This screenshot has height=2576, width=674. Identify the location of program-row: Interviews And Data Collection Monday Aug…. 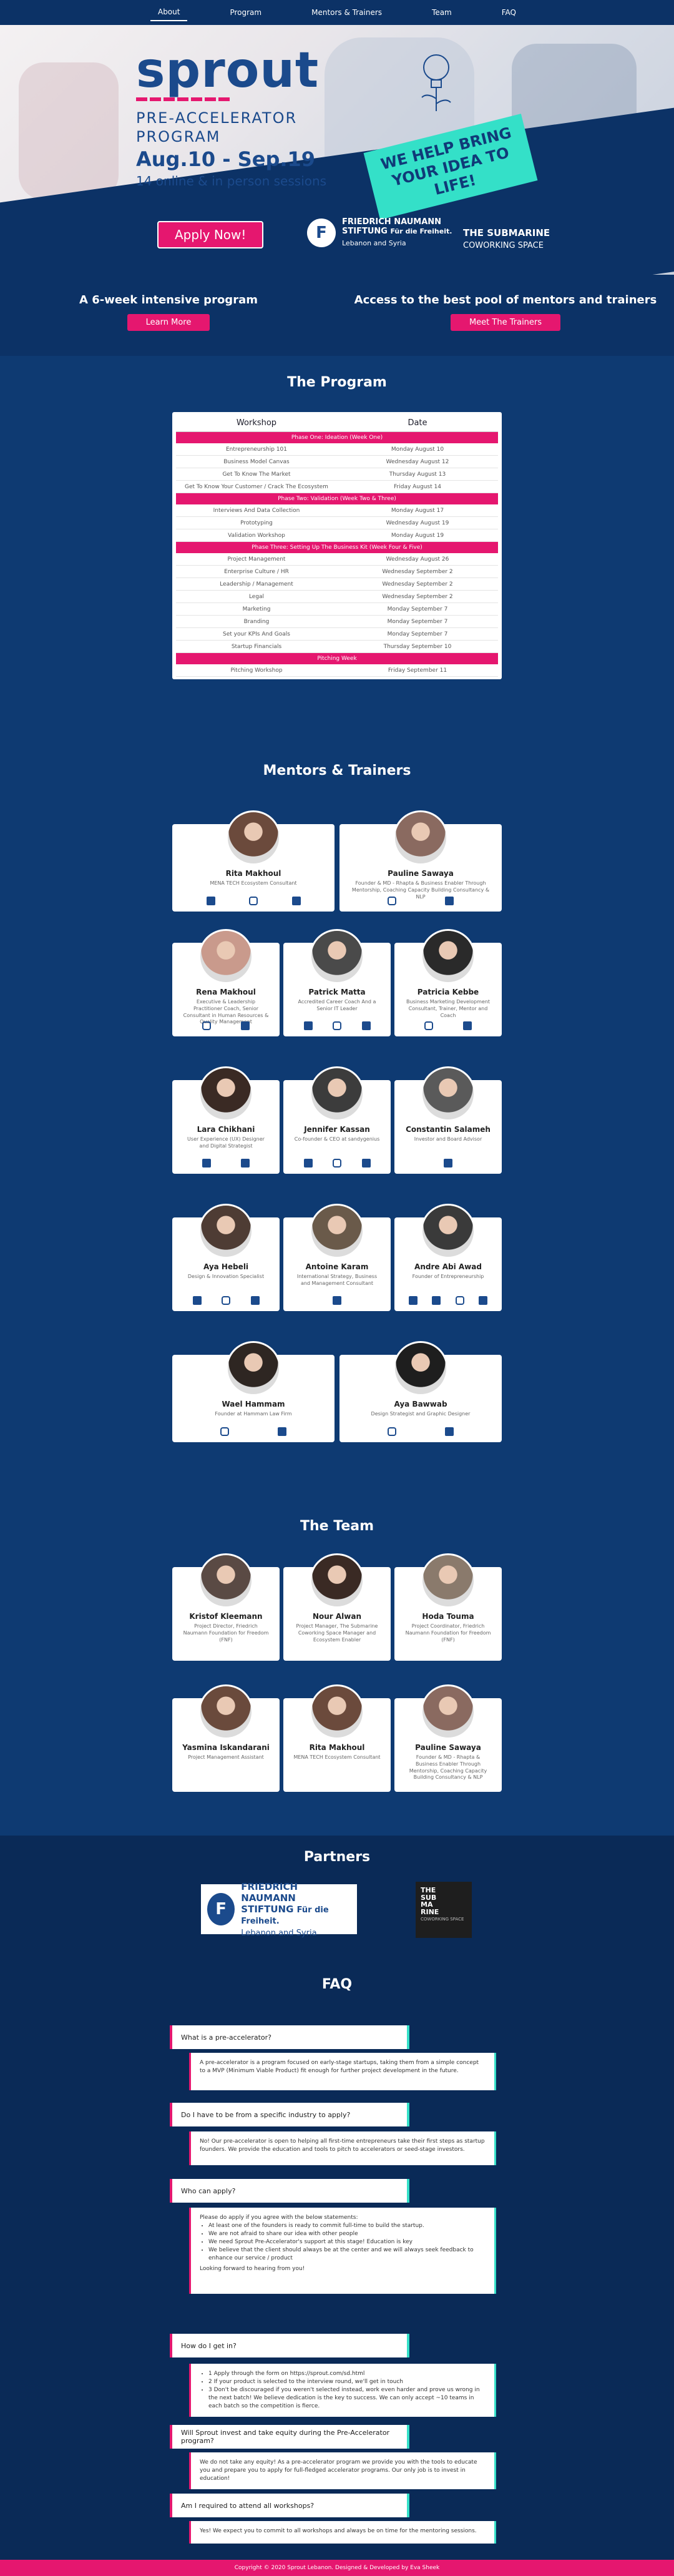
(337, 510).